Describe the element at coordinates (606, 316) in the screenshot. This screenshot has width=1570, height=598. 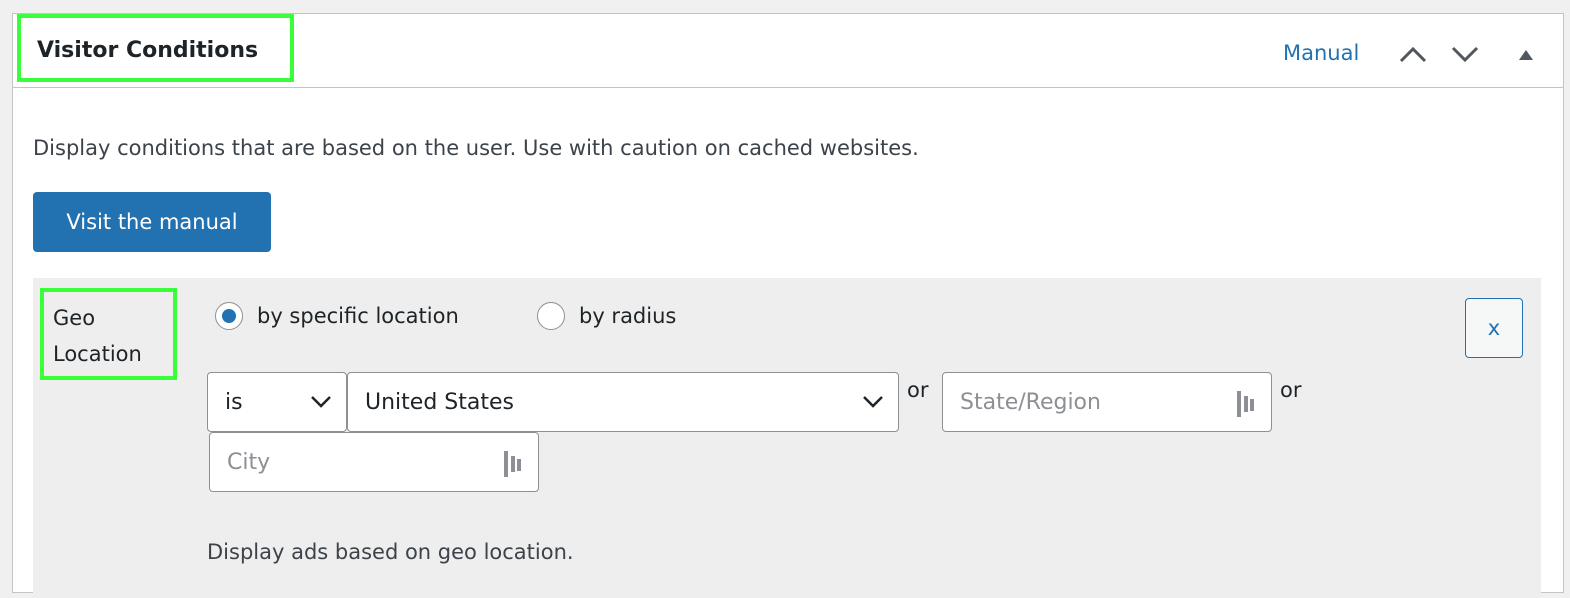
I see `radio-by-radius: by radius` at that location.